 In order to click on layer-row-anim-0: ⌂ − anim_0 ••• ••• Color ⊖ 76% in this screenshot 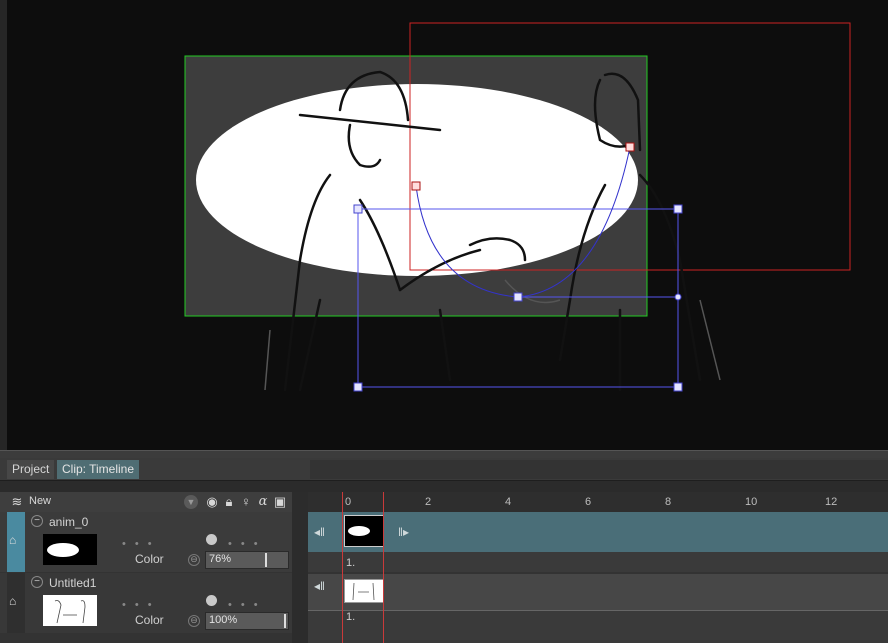, I will do `click(148, 542)`.